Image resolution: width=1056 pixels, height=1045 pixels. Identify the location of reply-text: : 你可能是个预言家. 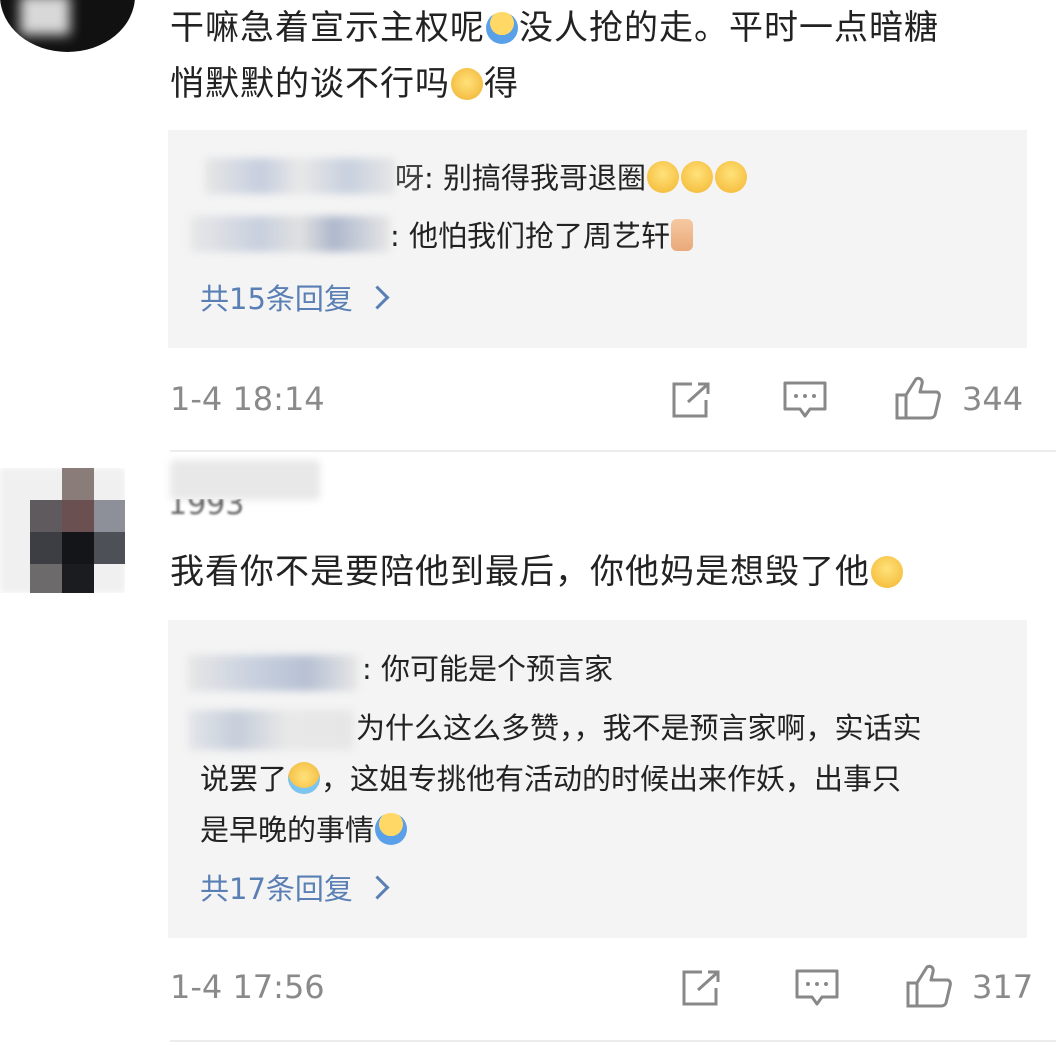
(487, 669).